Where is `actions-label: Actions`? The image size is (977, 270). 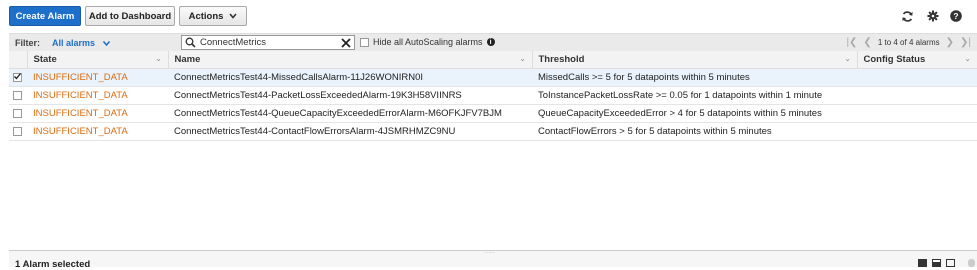 actions-label: Actions is located at coordinates (206, 16).